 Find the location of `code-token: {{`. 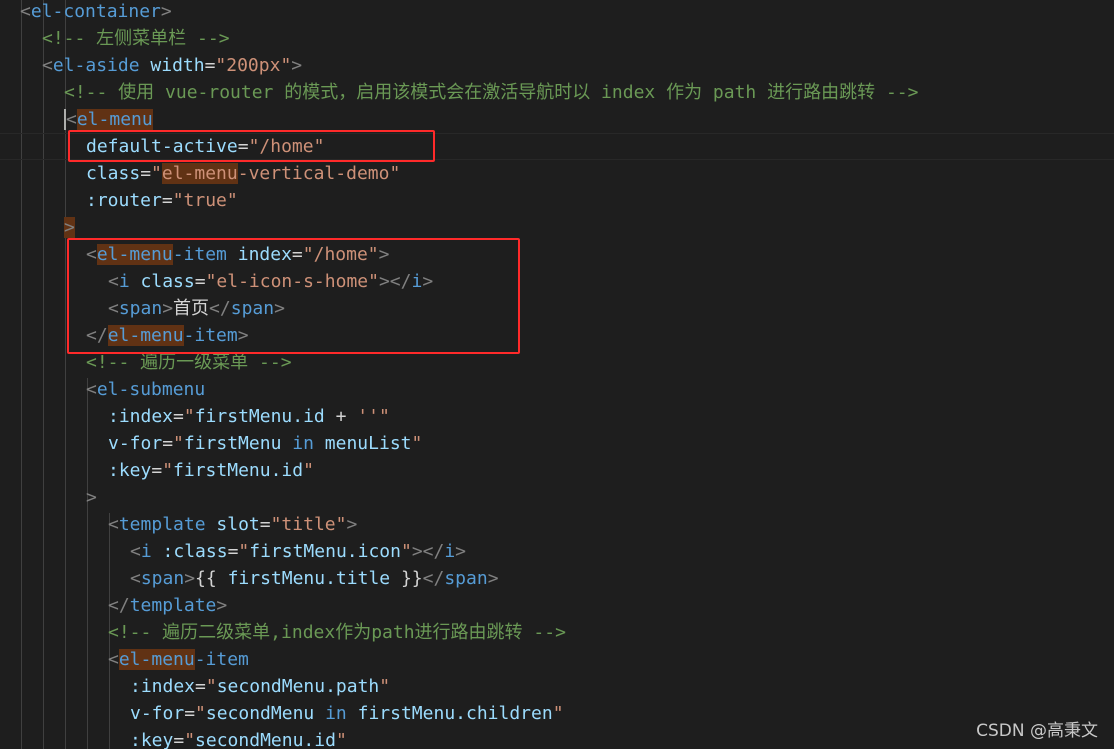

code-token: {{ is located at coordinates (211, 578).